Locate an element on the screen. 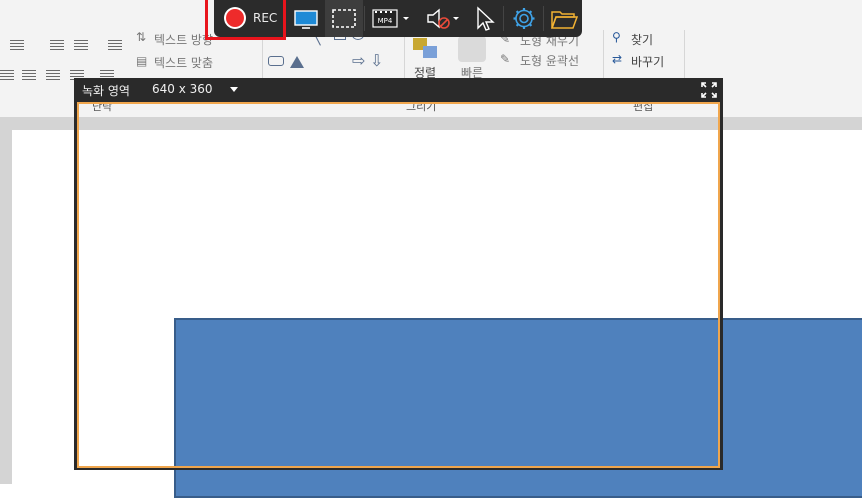  rounded-rect-shape is located at coordinates (276, 61).